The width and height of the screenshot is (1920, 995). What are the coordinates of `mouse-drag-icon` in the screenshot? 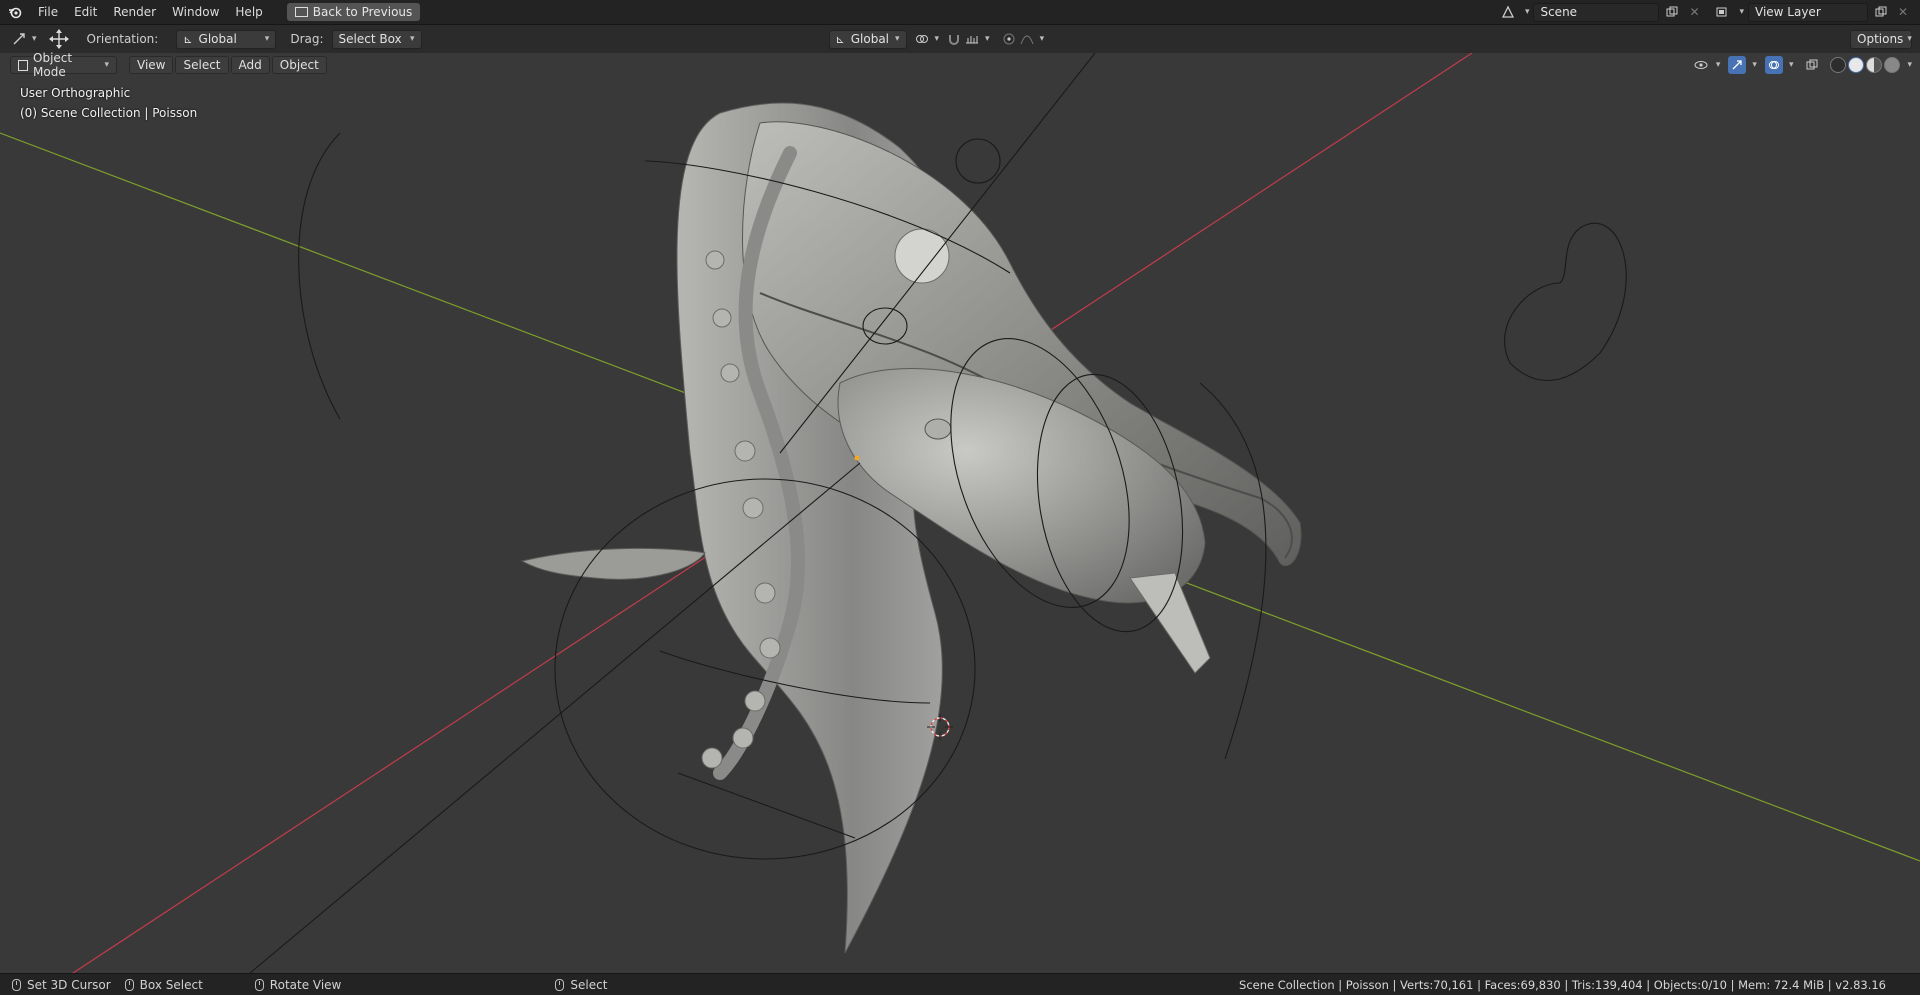 It's located at (129, 984).